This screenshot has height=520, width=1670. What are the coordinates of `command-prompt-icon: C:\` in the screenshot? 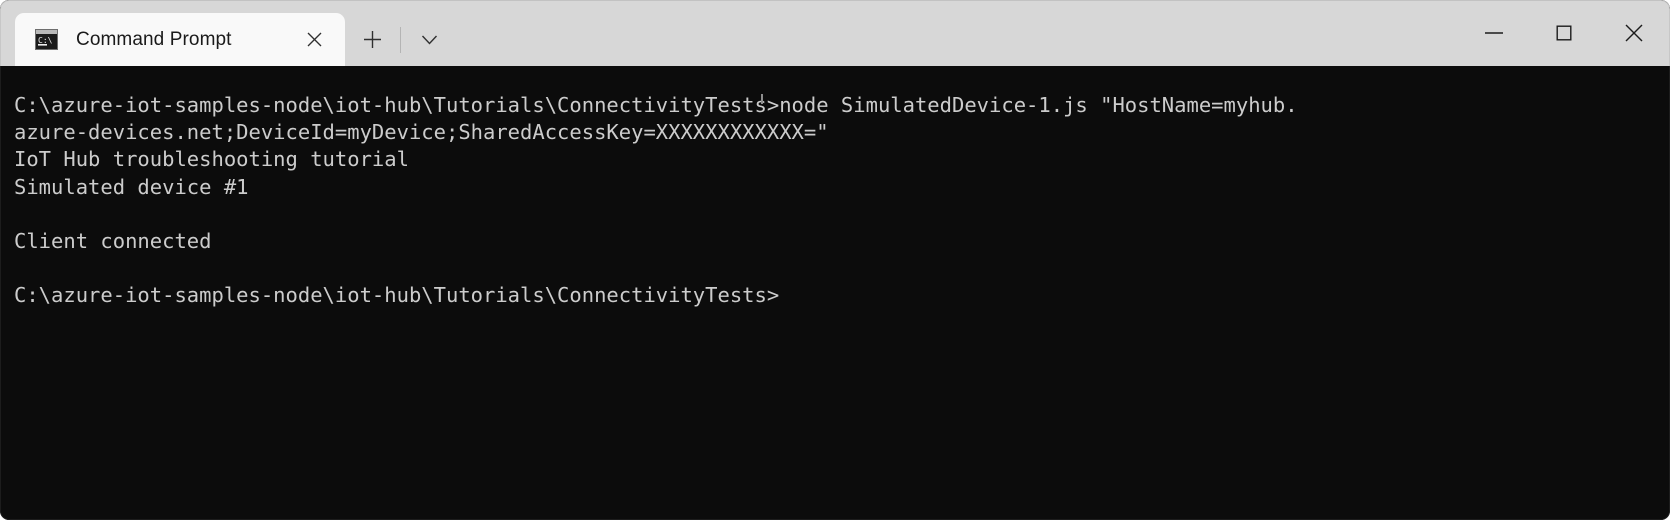 It's located at (46, 39).